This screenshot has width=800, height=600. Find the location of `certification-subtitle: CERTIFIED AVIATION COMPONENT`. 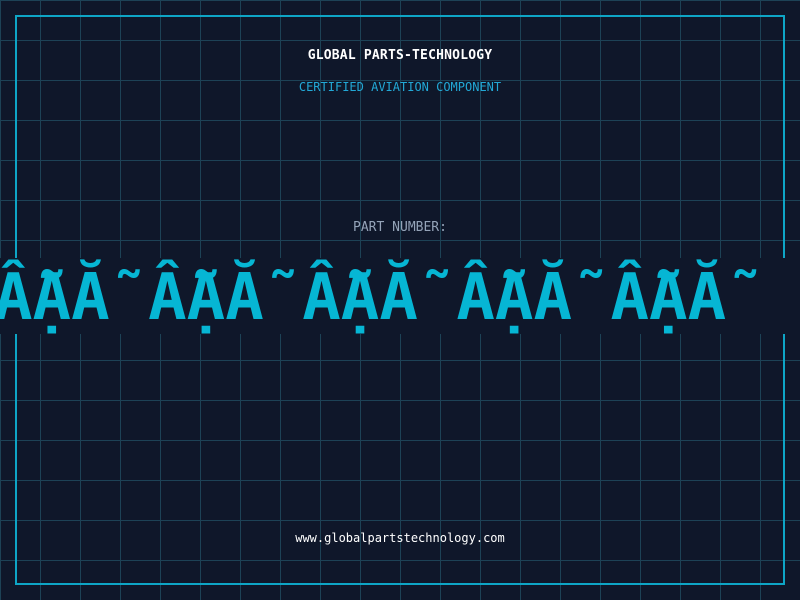

certification-subtitle: CERTIFIED AVIATION COMPONENT is located at coordinates (400, 87).